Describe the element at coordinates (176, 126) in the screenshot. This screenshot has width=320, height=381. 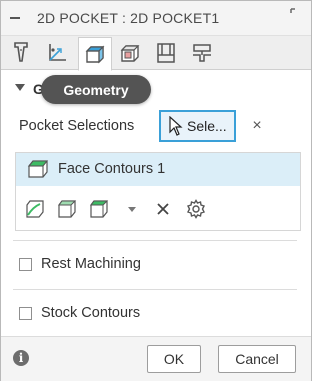
I see `cursor-arrow-icon` at that location.